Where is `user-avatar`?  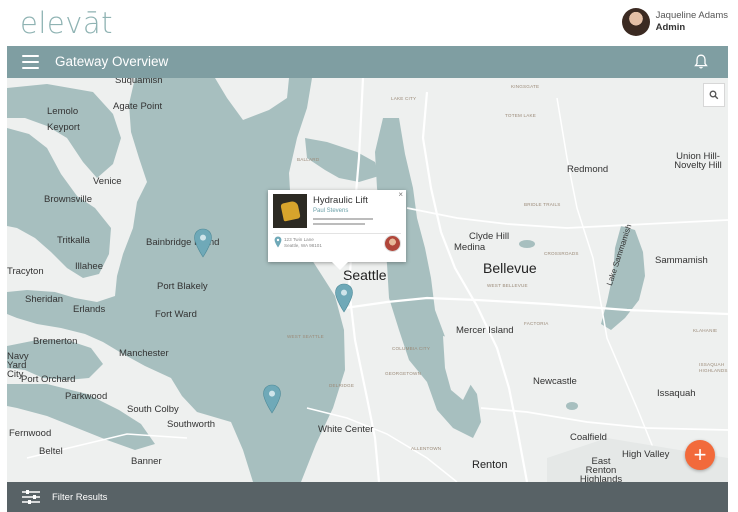
user-avatar is located at coordinates (635, 22).